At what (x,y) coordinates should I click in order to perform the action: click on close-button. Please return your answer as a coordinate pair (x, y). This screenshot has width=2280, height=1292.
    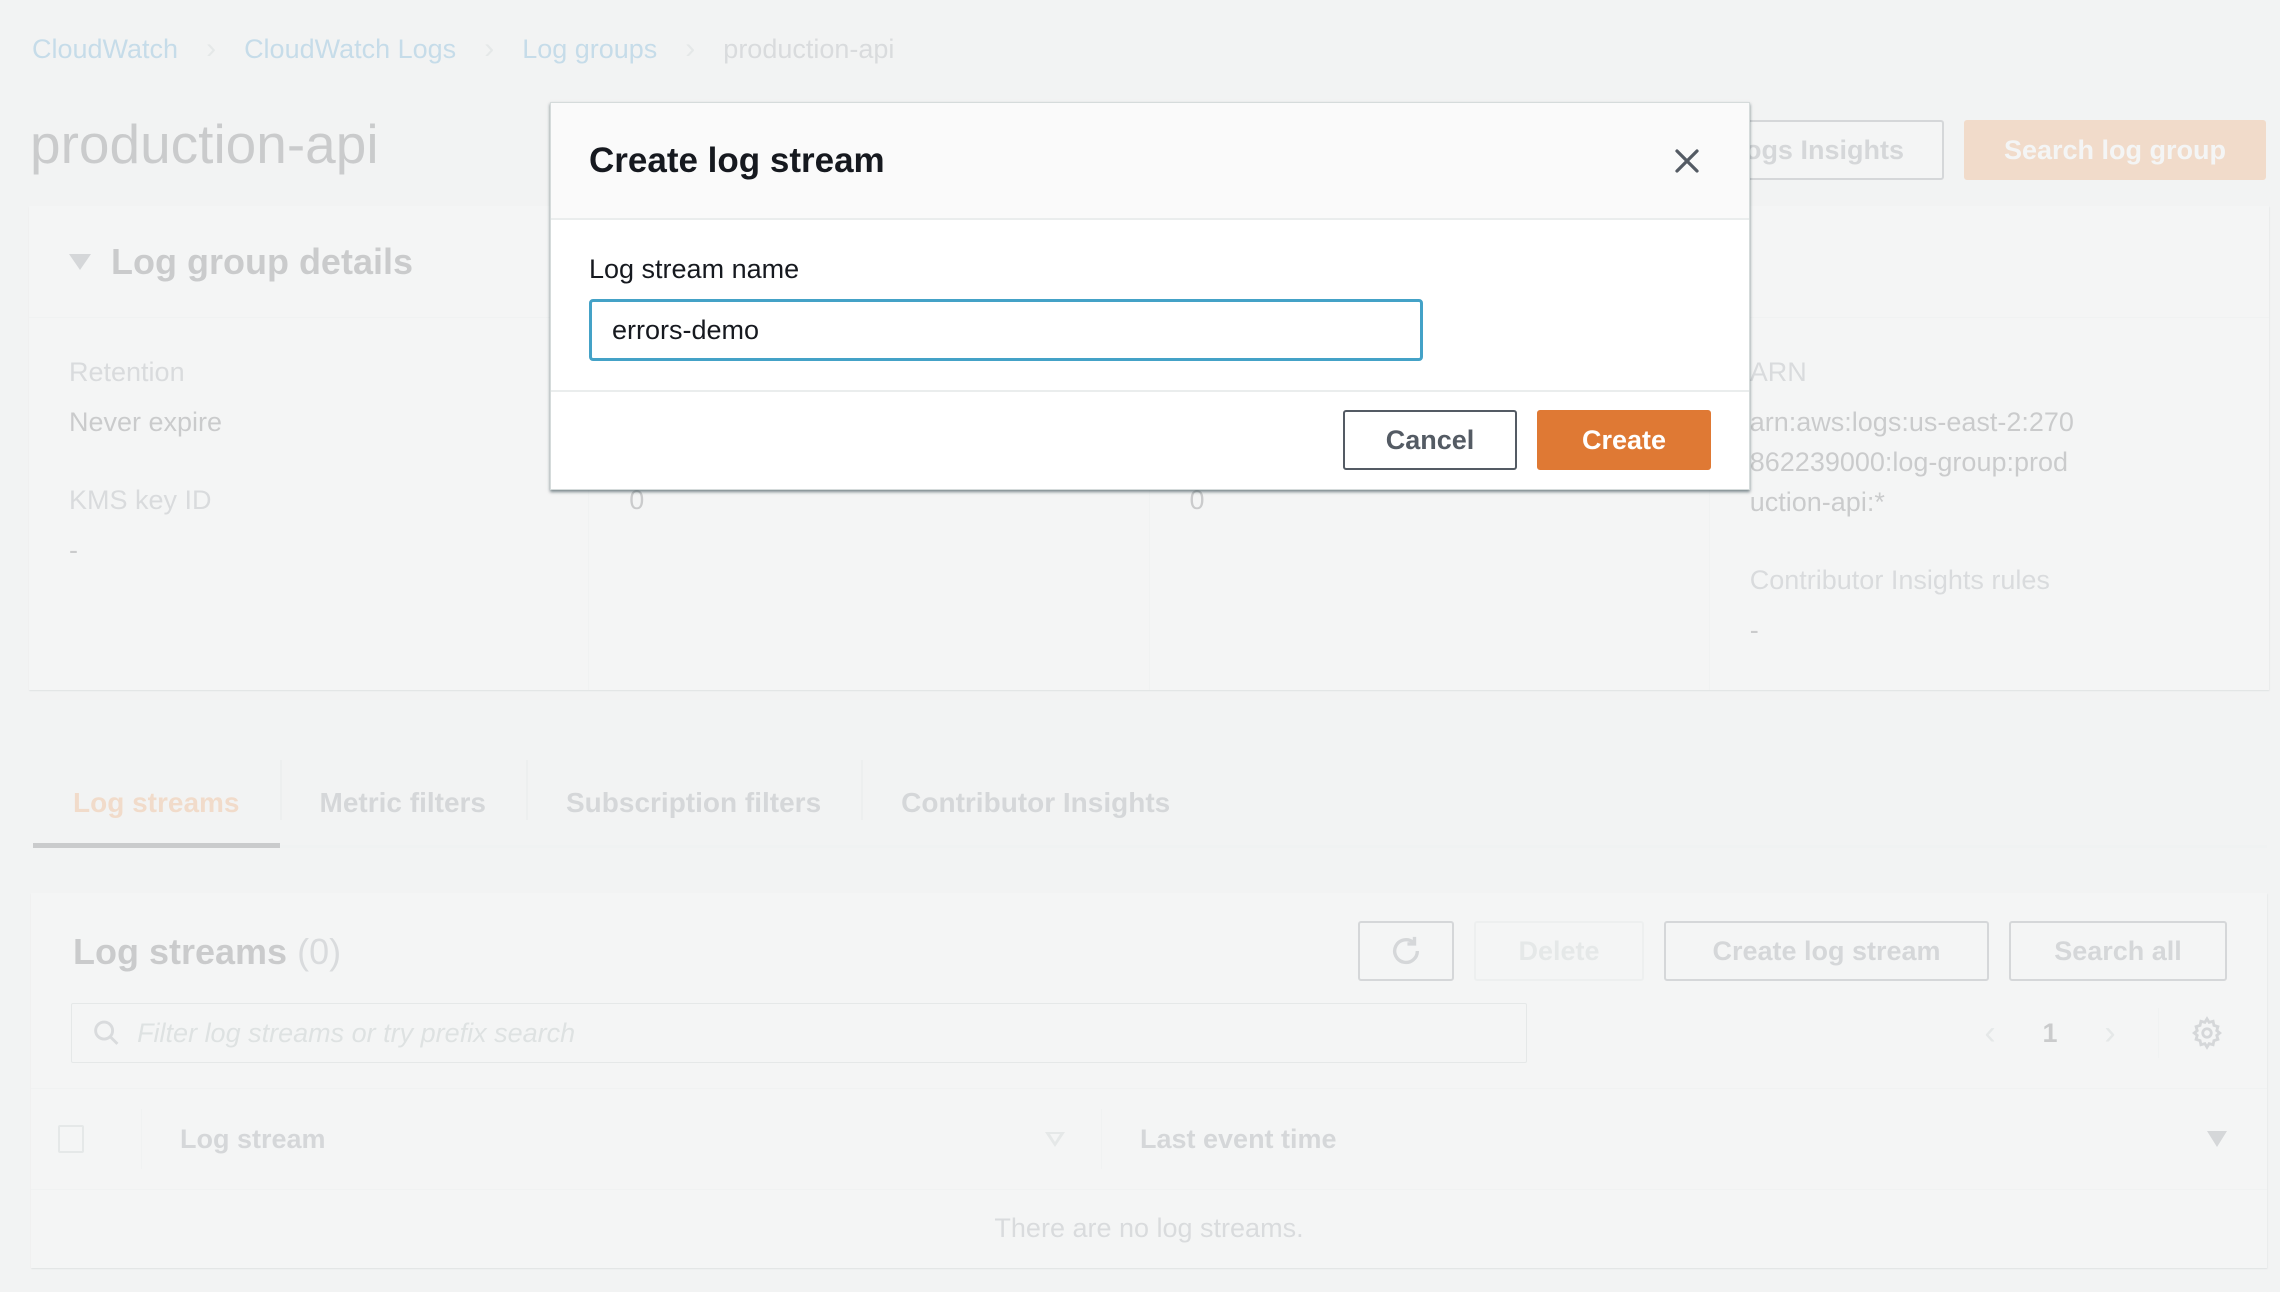
    Looking at the image, I should click on (1687, 161).